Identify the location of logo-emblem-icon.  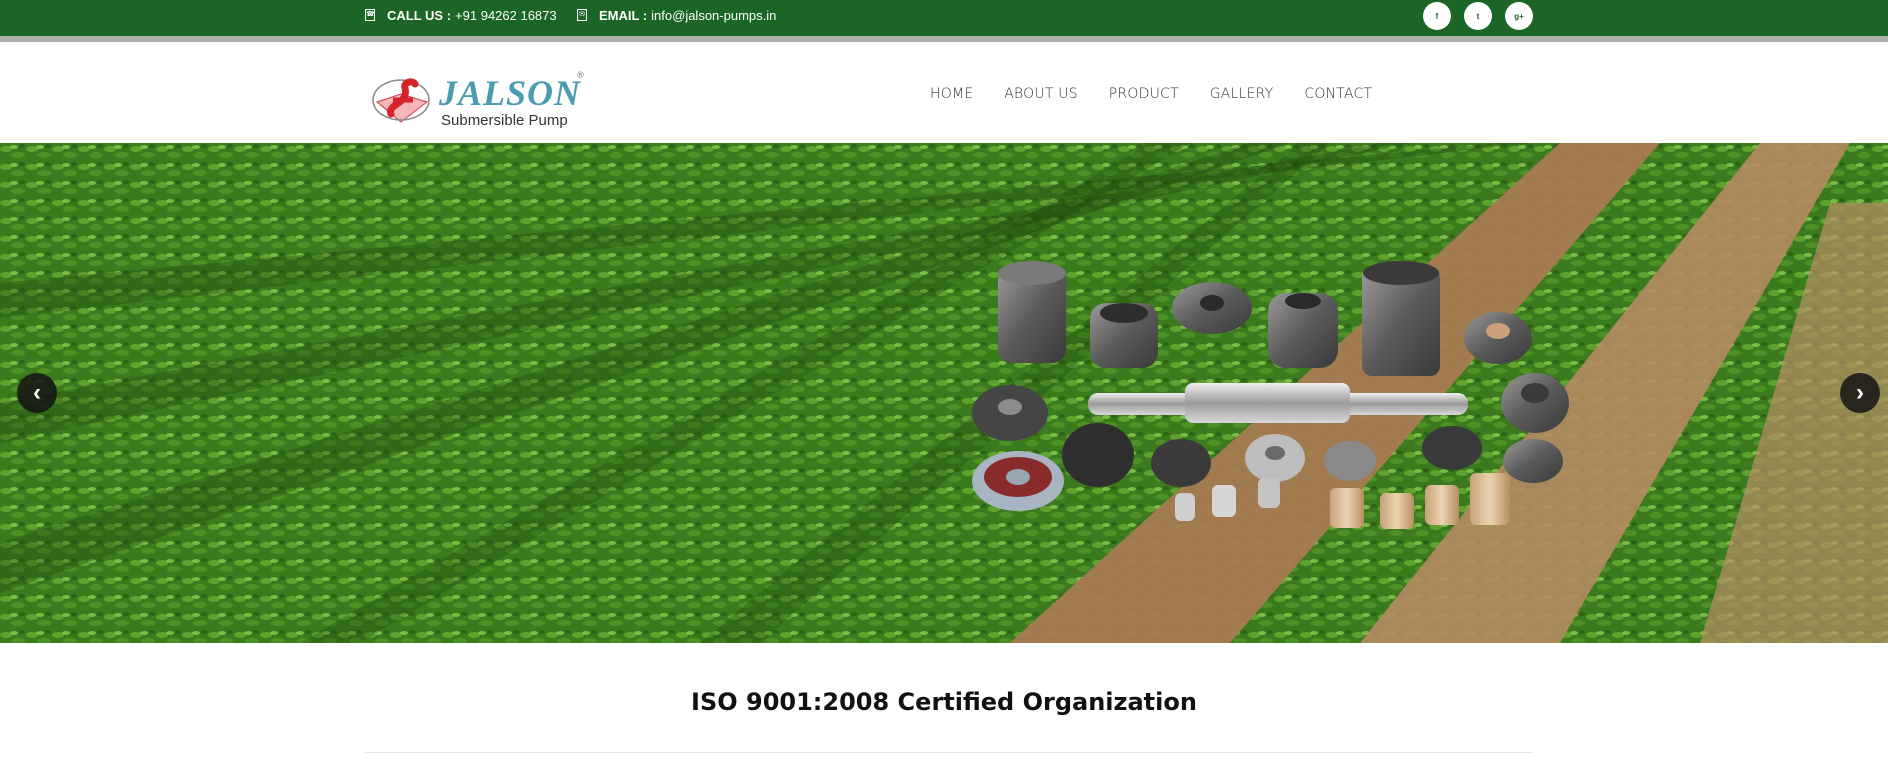
(401, 100).